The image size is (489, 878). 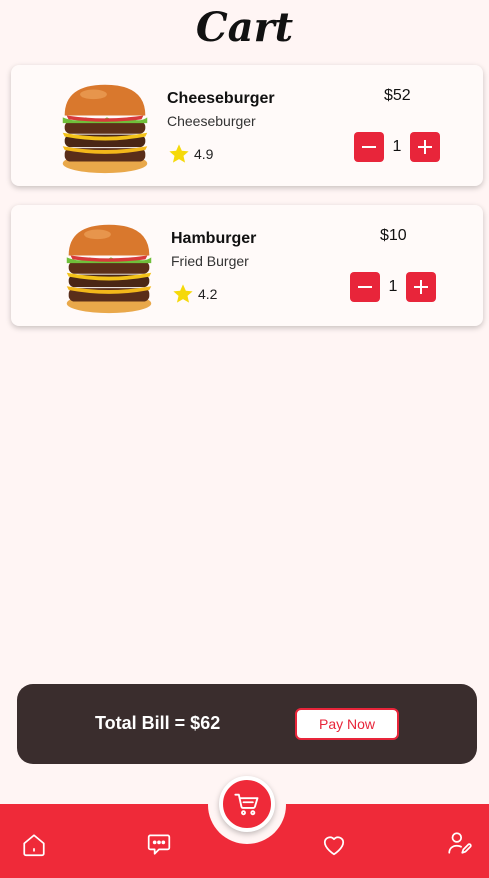 I want to click on cart-icon, so click(x=246, y=804).